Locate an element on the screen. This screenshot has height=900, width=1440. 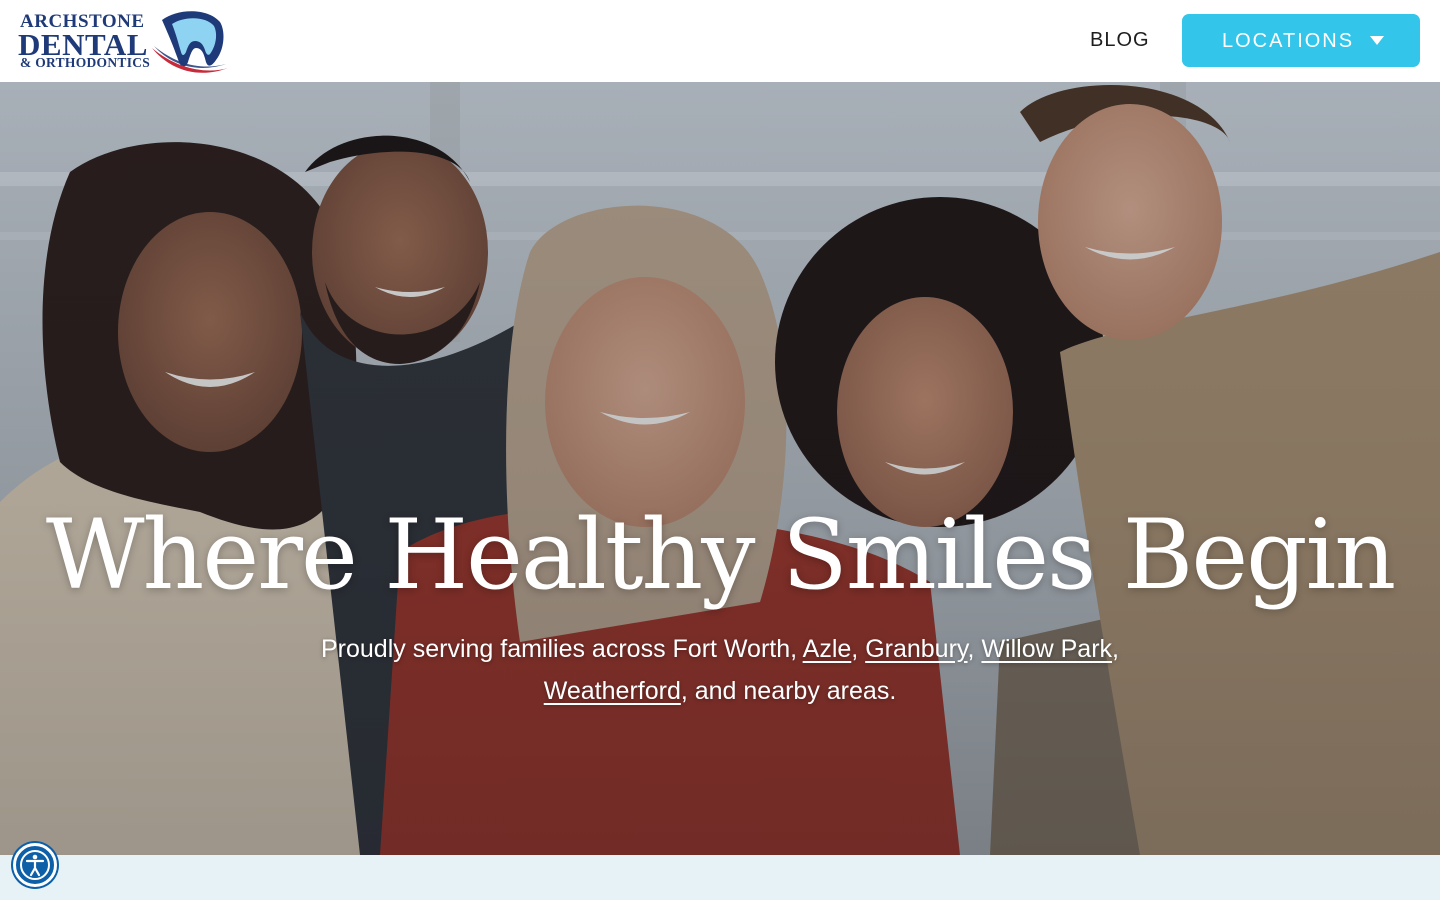
locations-dropdown-button: LOCATIONS is located at coordinates (1301, 40).